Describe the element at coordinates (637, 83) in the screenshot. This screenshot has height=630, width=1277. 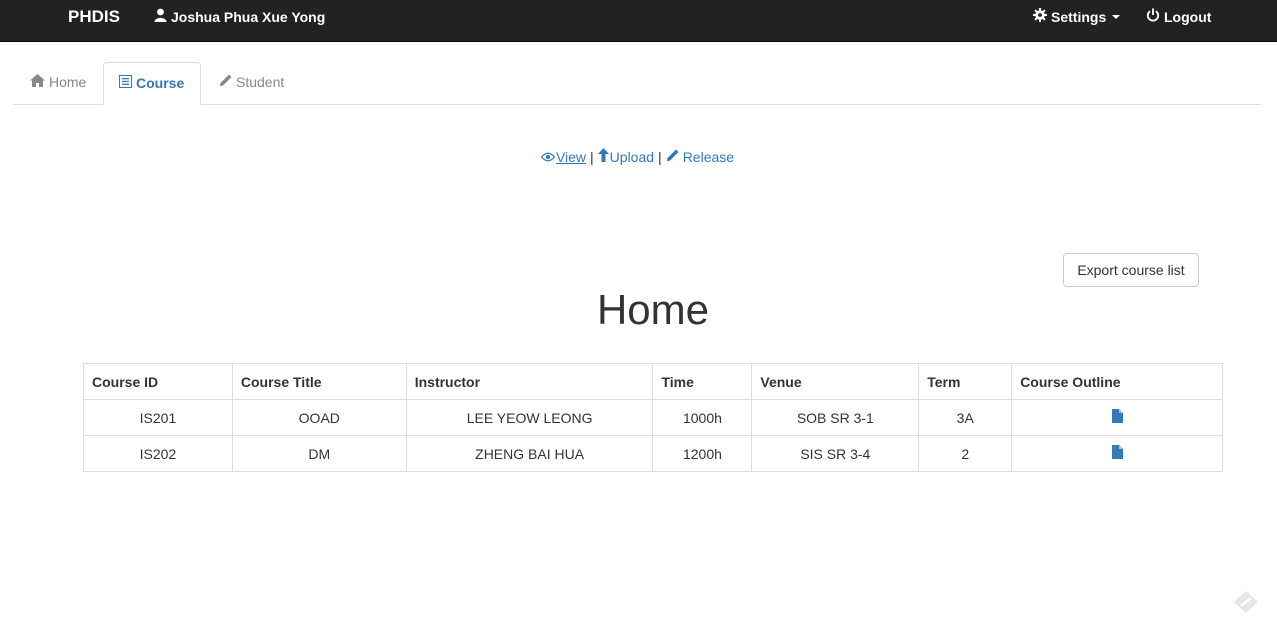
I see `main-tabs: Home Course Student` at that location.